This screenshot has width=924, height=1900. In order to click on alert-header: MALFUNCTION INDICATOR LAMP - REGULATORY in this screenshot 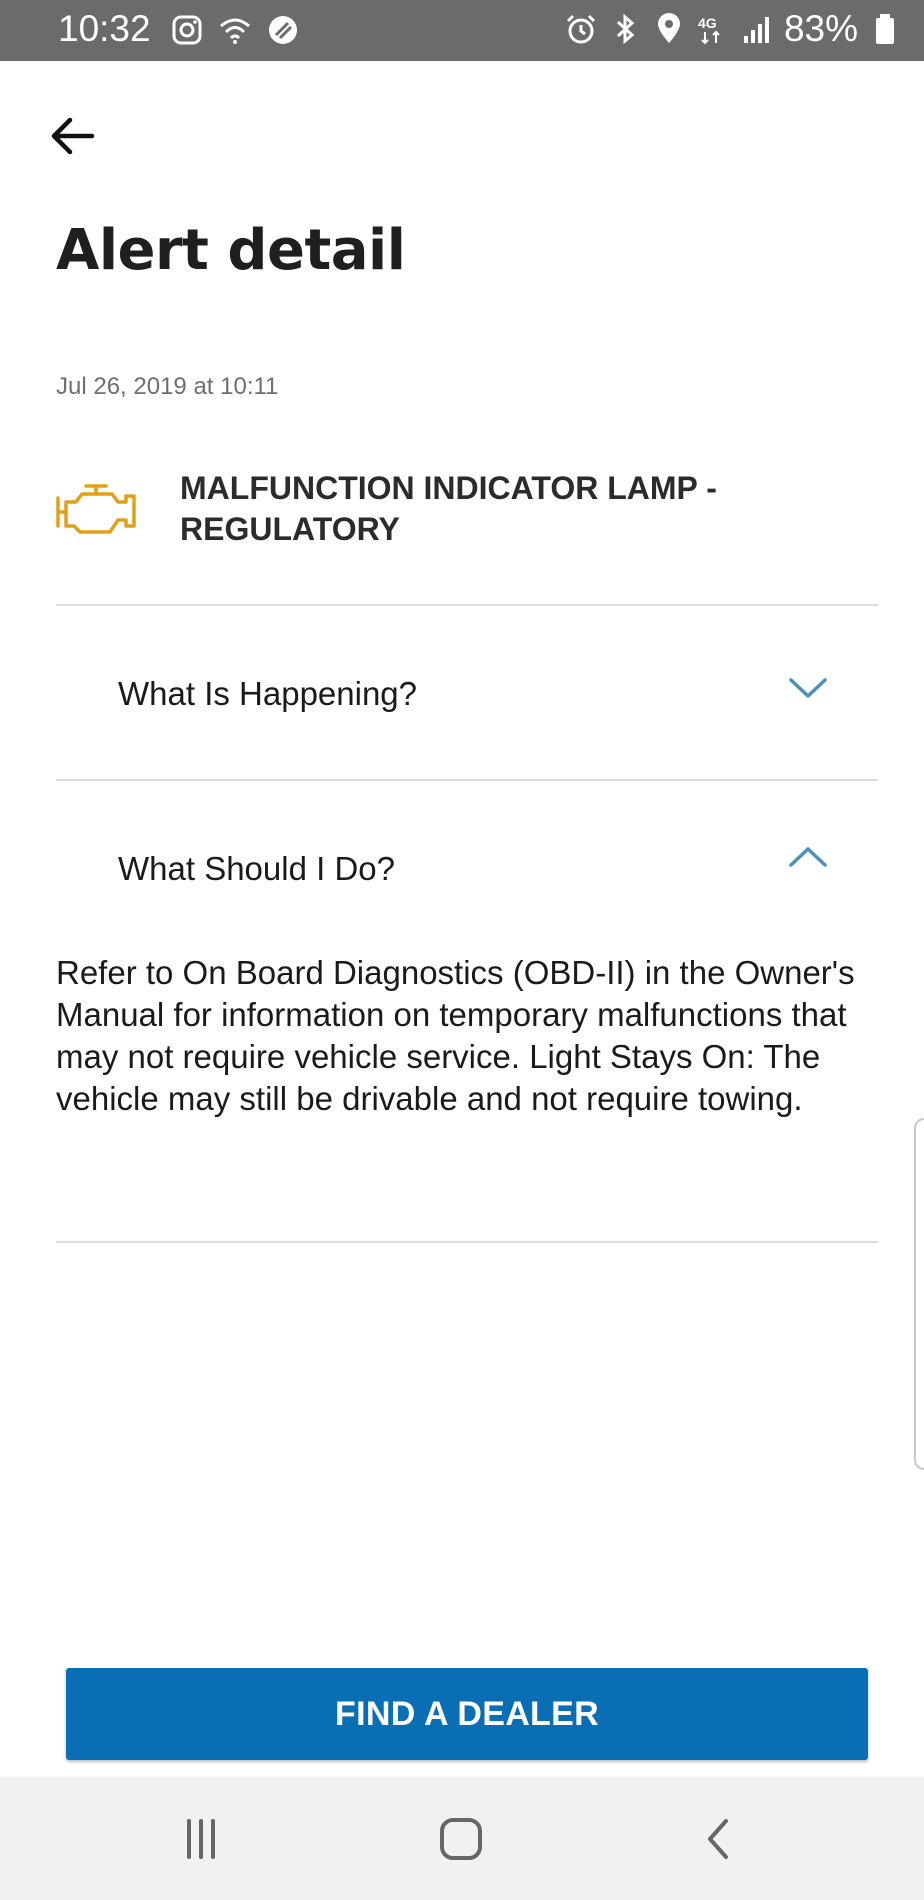, I will do `click(466, 513)`.